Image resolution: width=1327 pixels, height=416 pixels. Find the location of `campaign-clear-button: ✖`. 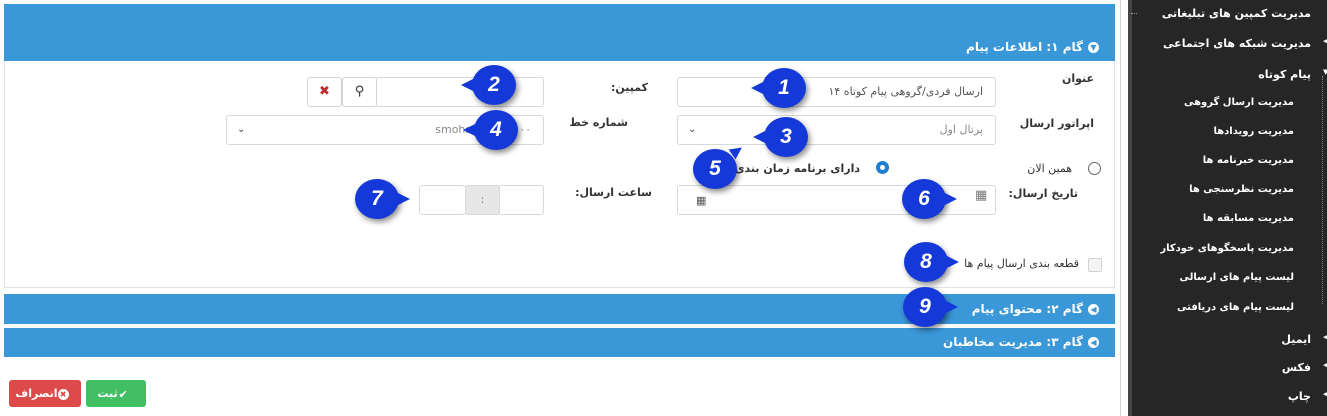

campaign-clear-button: ✖ is located at coordinates (324, 92).